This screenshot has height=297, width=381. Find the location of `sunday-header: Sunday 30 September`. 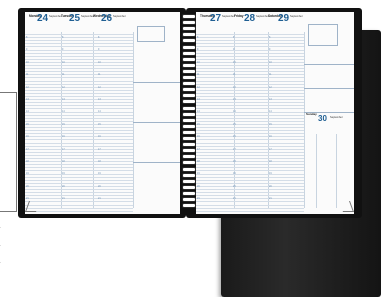

sunday-header: Sunday 30 September is located at coordinates (329, 122).